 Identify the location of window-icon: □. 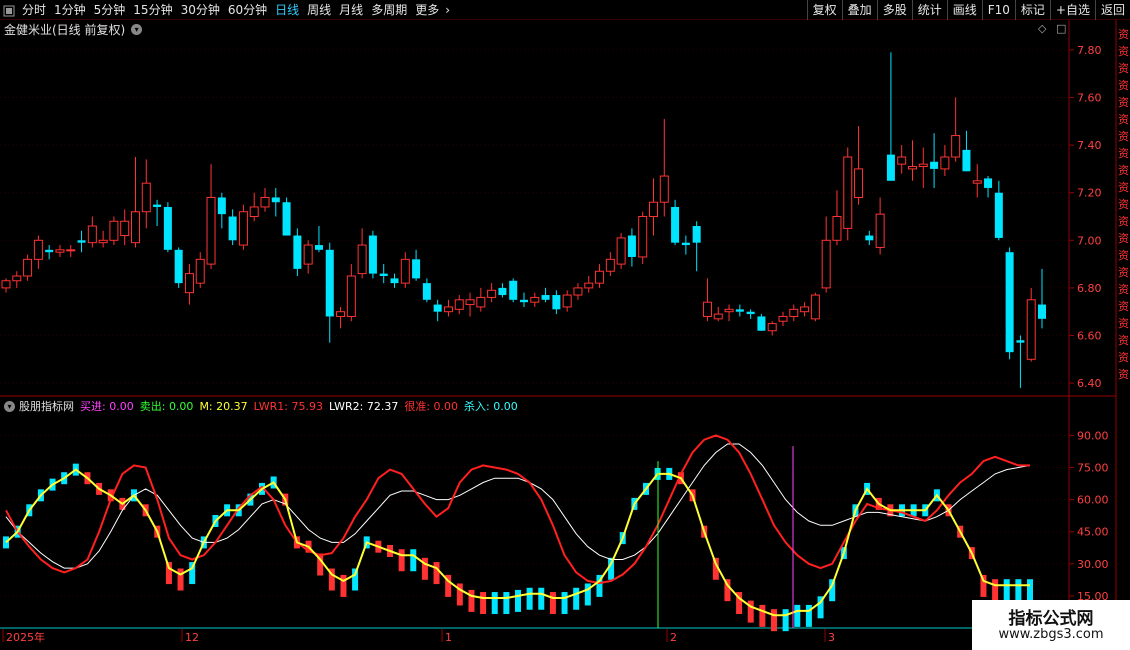
(1061, 28).